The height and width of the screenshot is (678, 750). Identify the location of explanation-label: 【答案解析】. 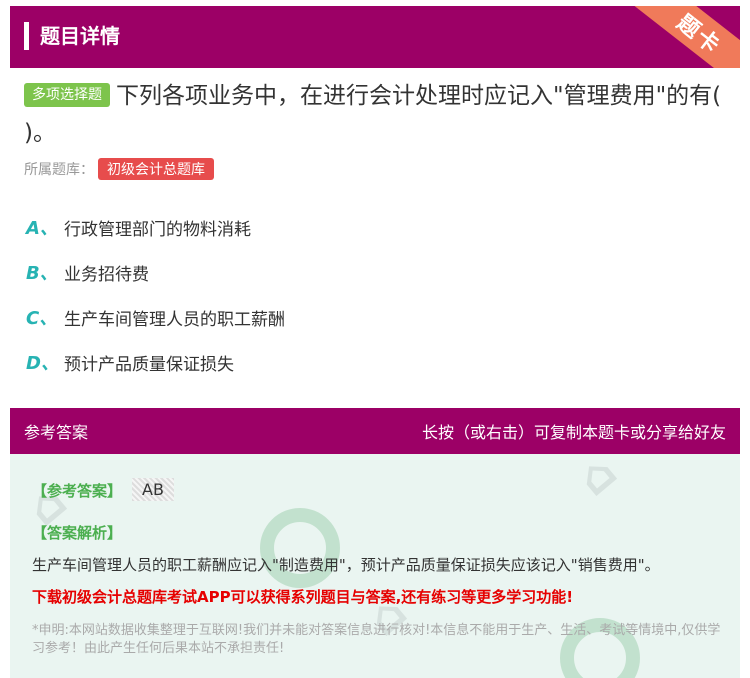
(77, 533).